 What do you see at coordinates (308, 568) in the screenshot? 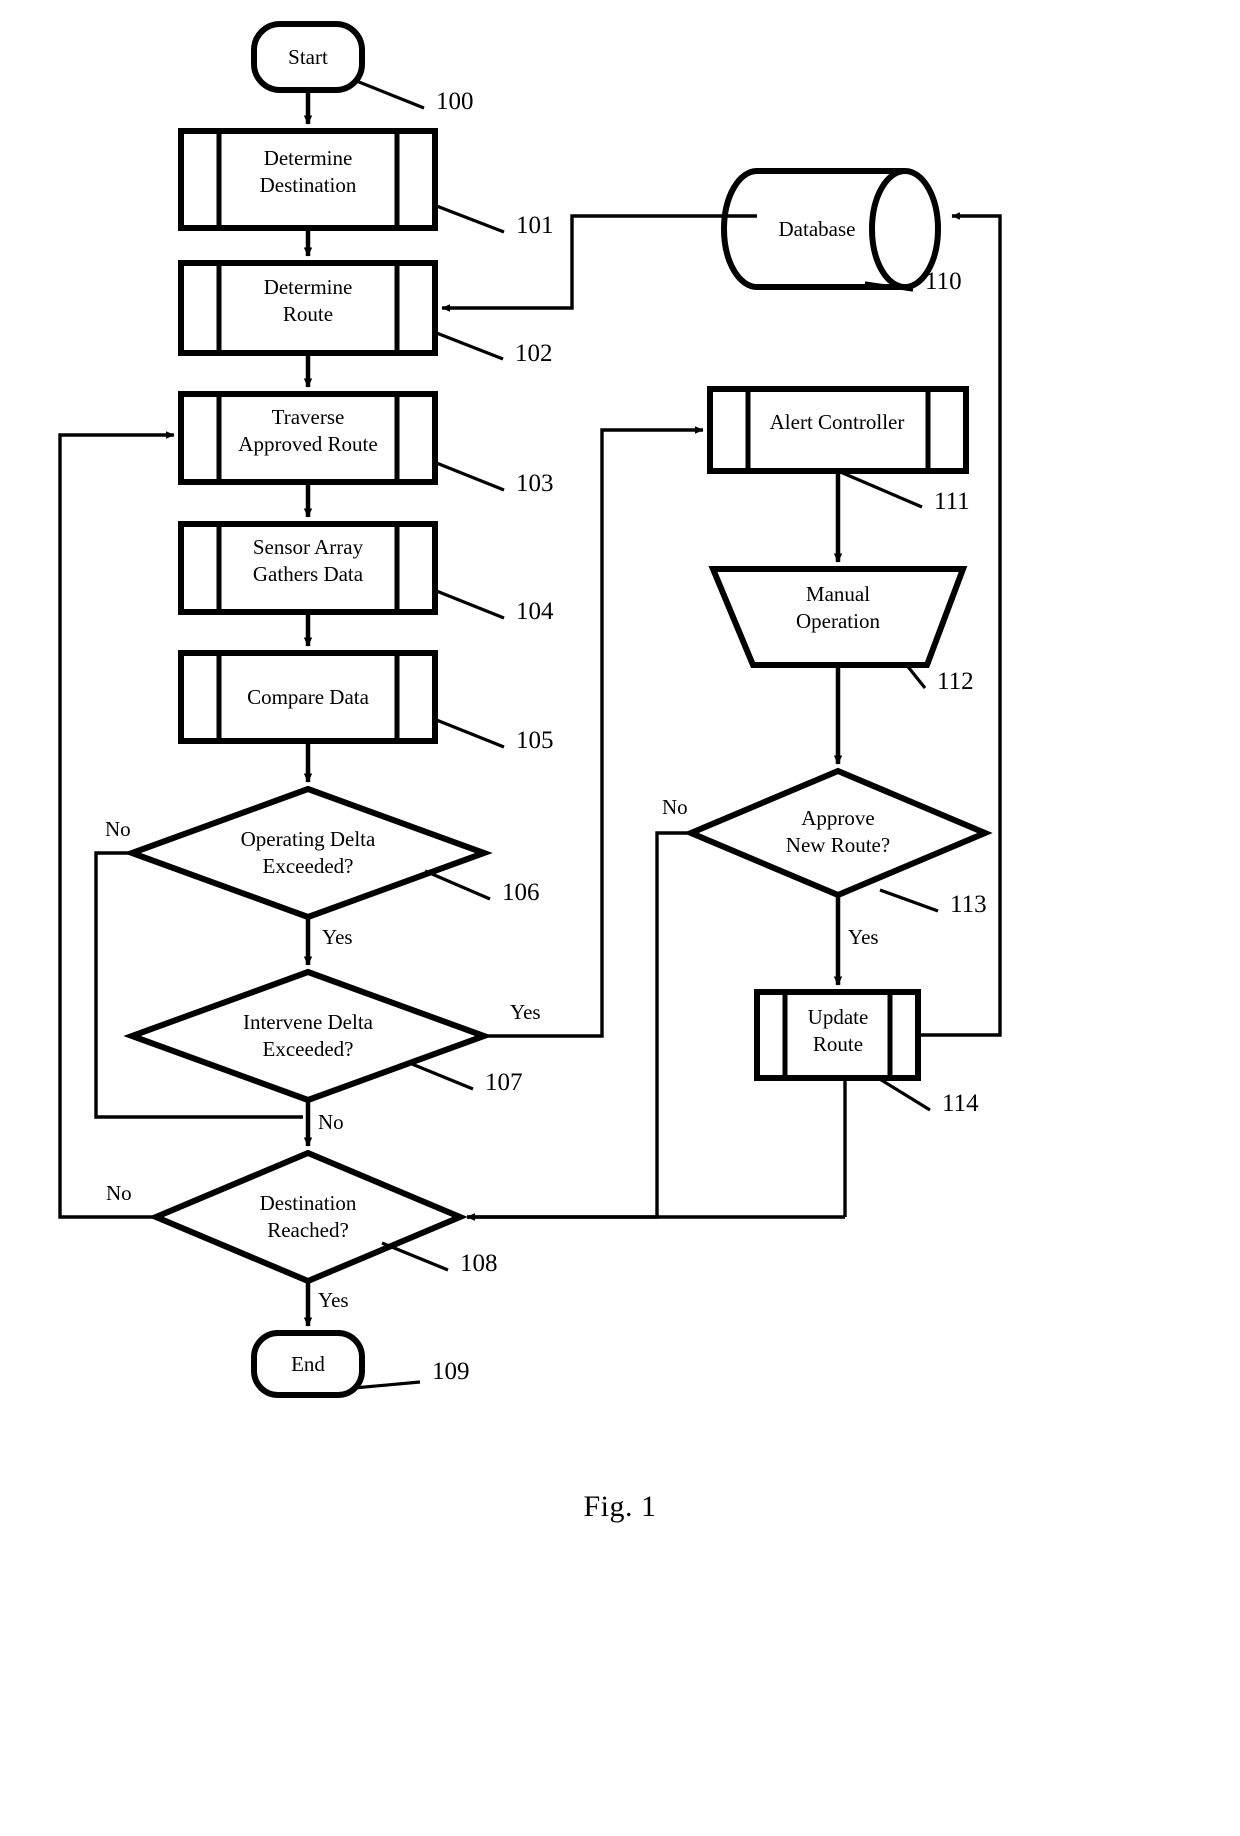
I see `node-shape-sensor-array-gathers-data` at bounding box center [308, 568].